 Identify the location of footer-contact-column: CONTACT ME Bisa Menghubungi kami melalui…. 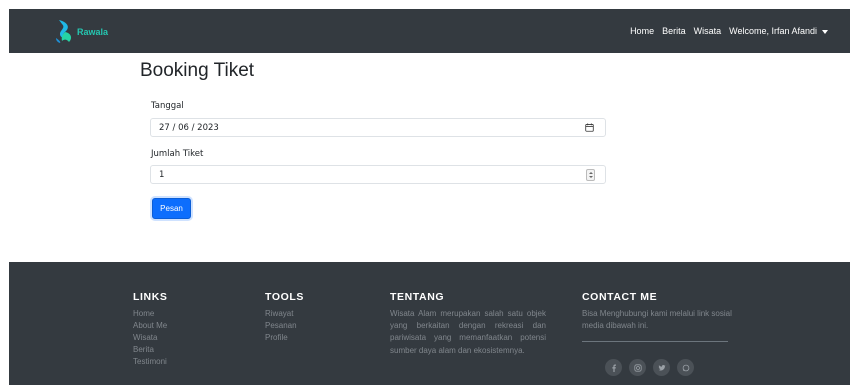
(657, 311).